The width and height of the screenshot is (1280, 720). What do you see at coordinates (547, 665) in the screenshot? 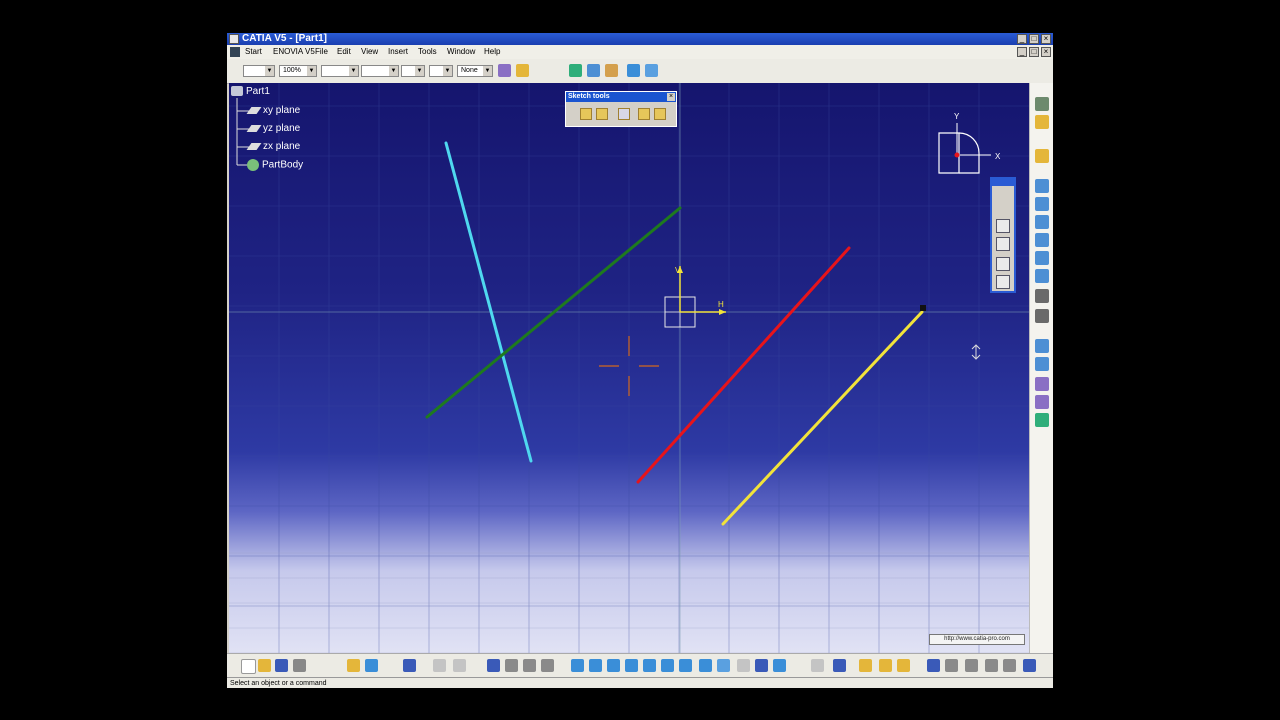
I see `analyze-icon` at bounding box center [547, 665].